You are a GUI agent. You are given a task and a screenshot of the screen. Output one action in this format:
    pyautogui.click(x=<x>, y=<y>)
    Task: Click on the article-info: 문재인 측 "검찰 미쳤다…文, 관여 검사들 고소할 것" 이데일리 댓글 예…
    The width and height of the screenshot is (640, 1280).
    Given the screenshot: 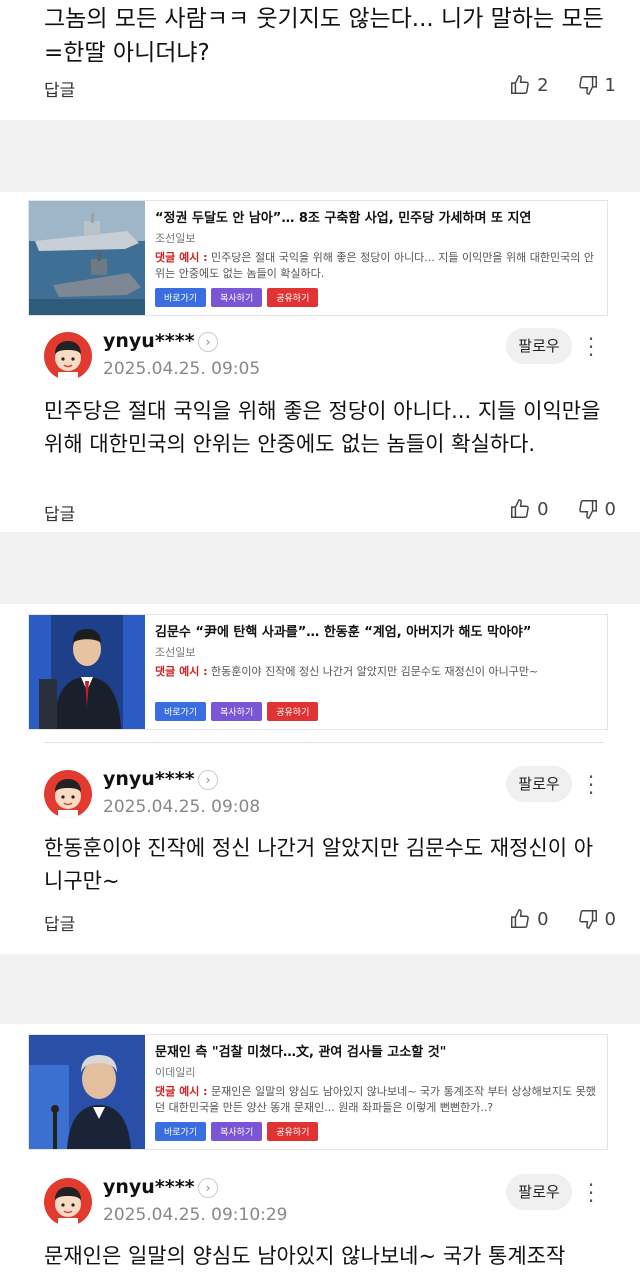 What is the action you would take?
    pyautogui.click(x=378, y=1078)
    